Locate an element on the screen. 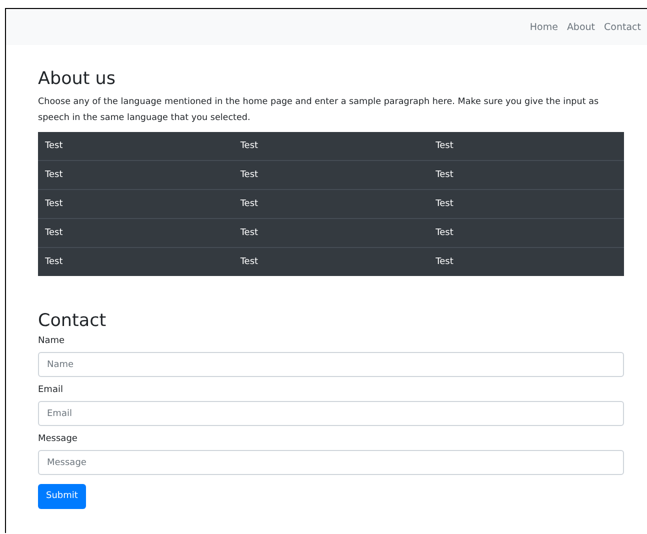  input-field: Message is located at coordinates (331, 462).